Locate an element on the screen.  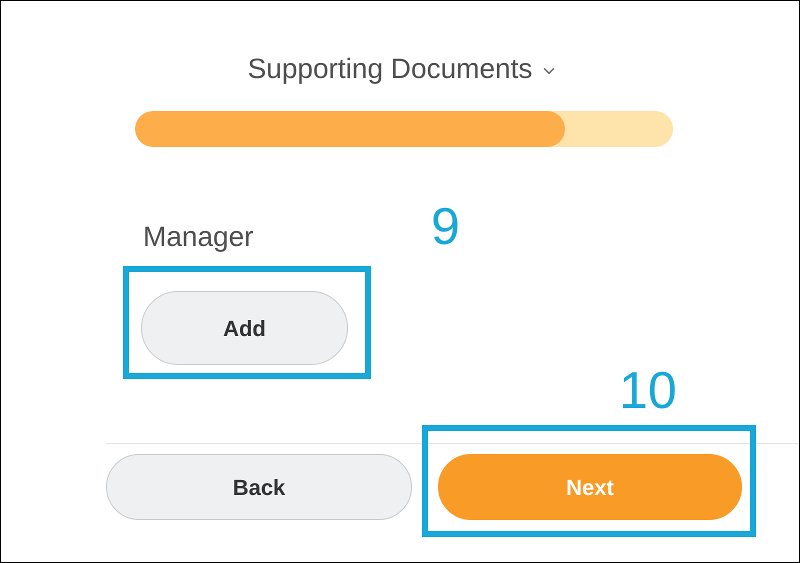
step-number: 10 is located at coordinates (648, 391).